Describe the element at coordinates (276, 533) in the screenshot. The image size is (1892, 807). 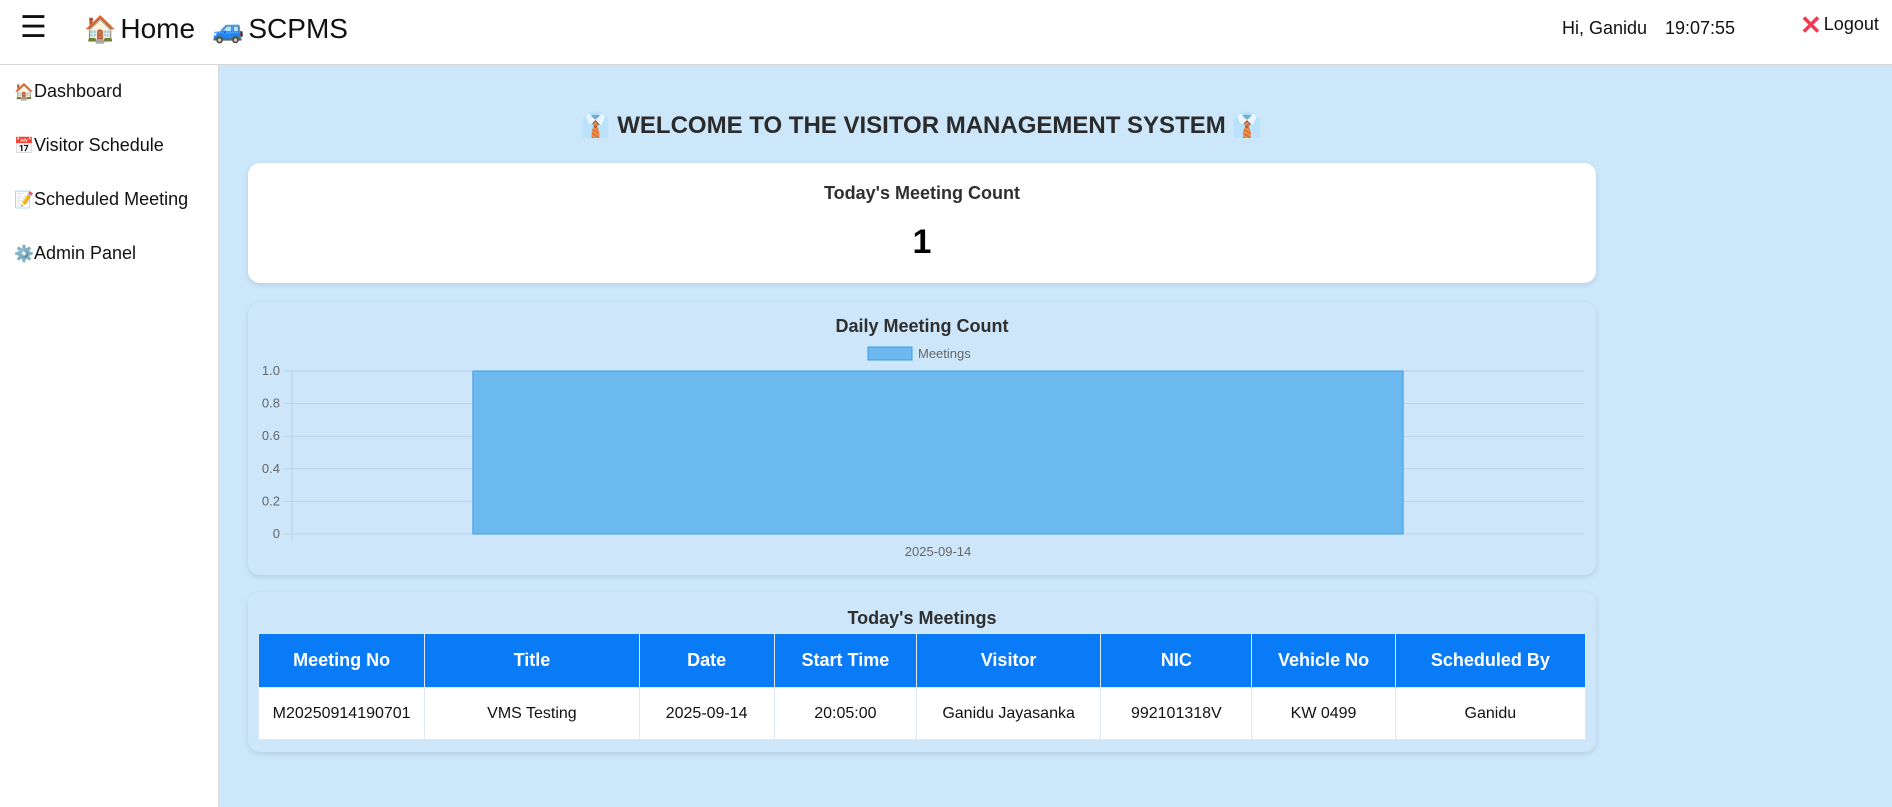
I see `y-tick-label: 0` at that location.